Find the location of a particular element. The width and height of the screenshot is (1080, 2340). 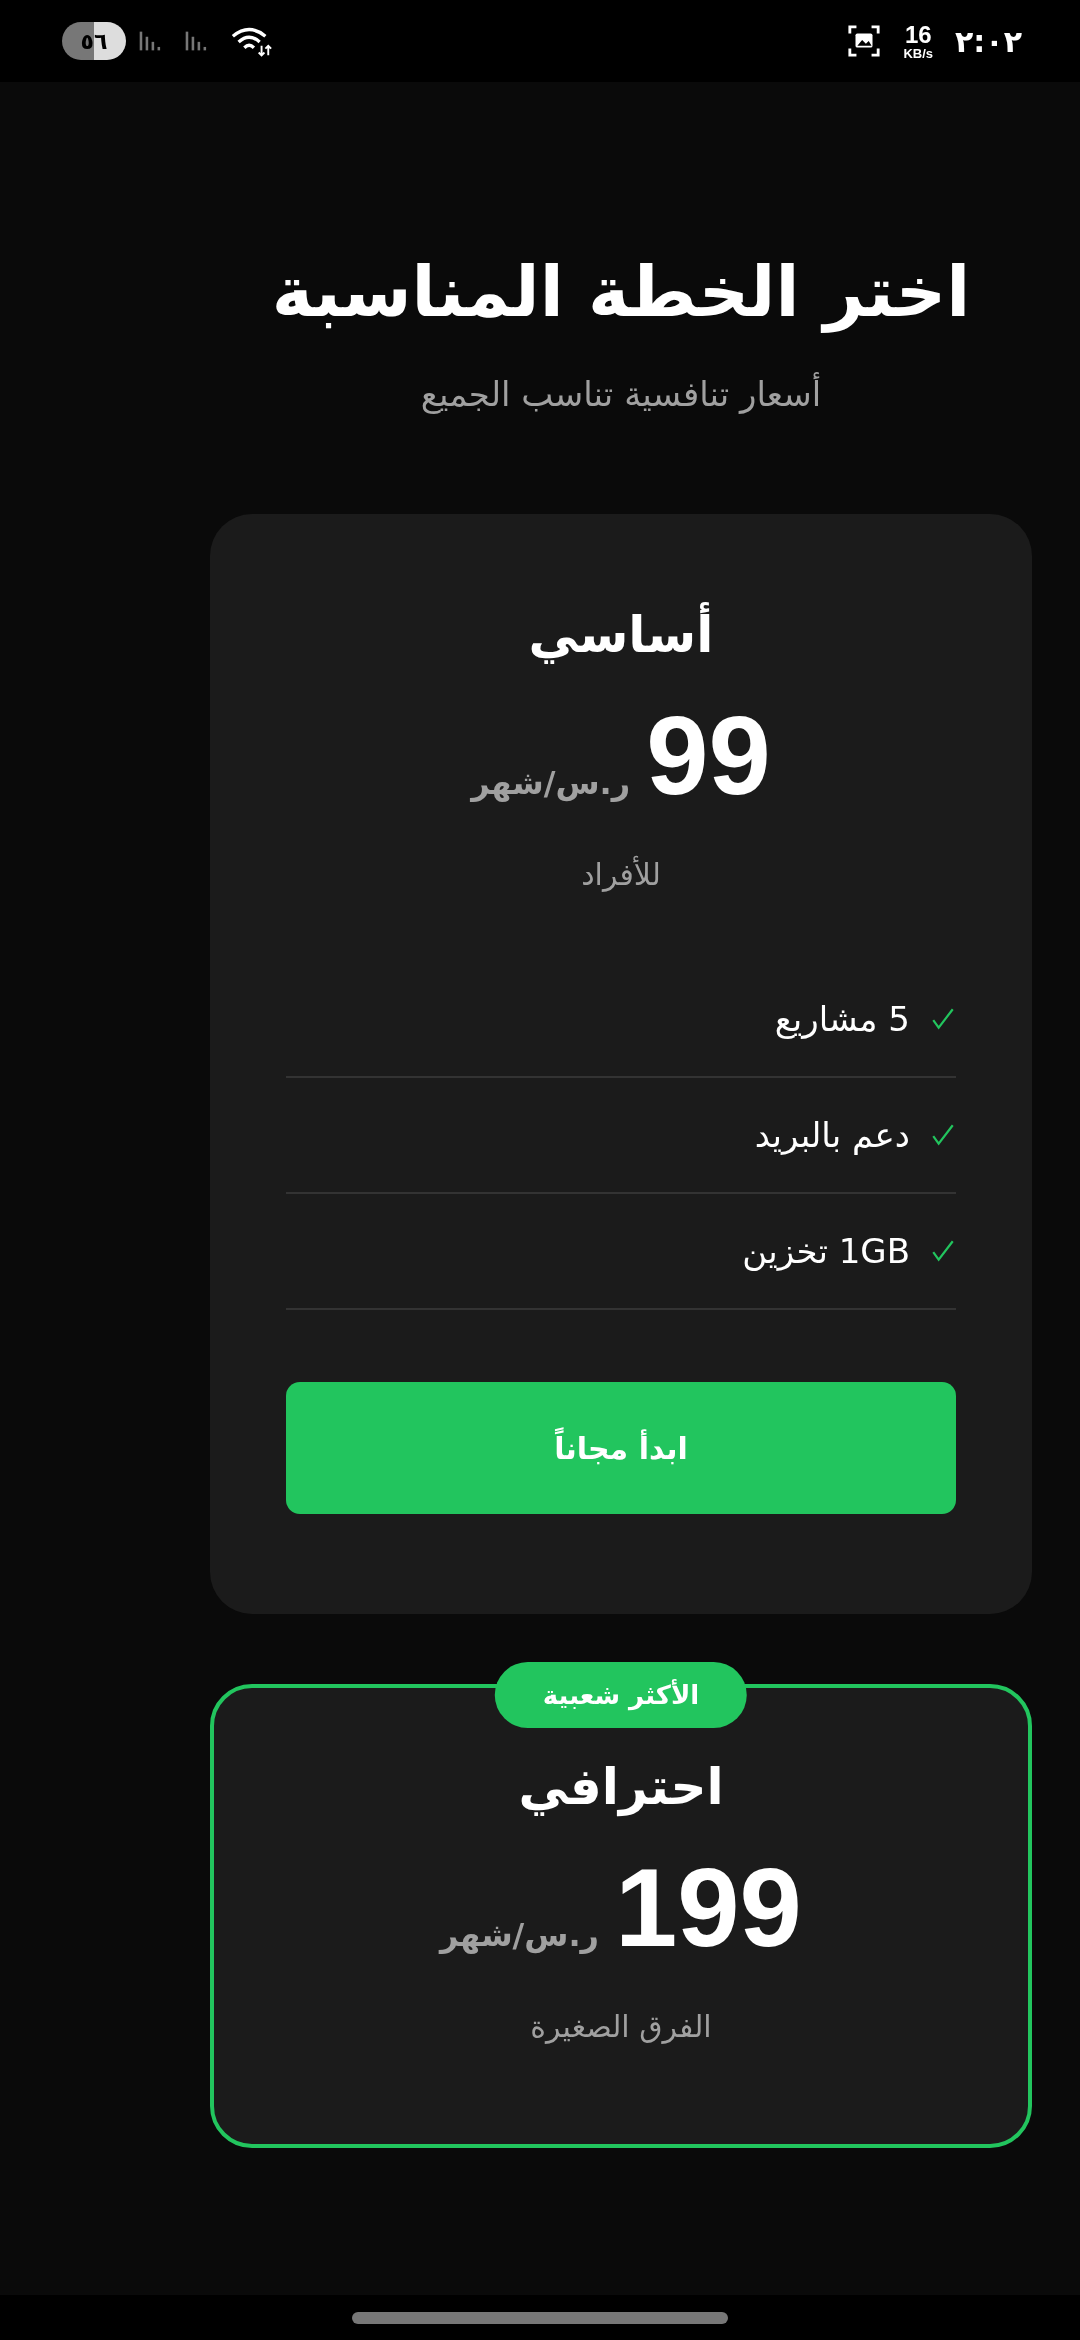

network-speed: 16 is located at coordinates (918, 34).